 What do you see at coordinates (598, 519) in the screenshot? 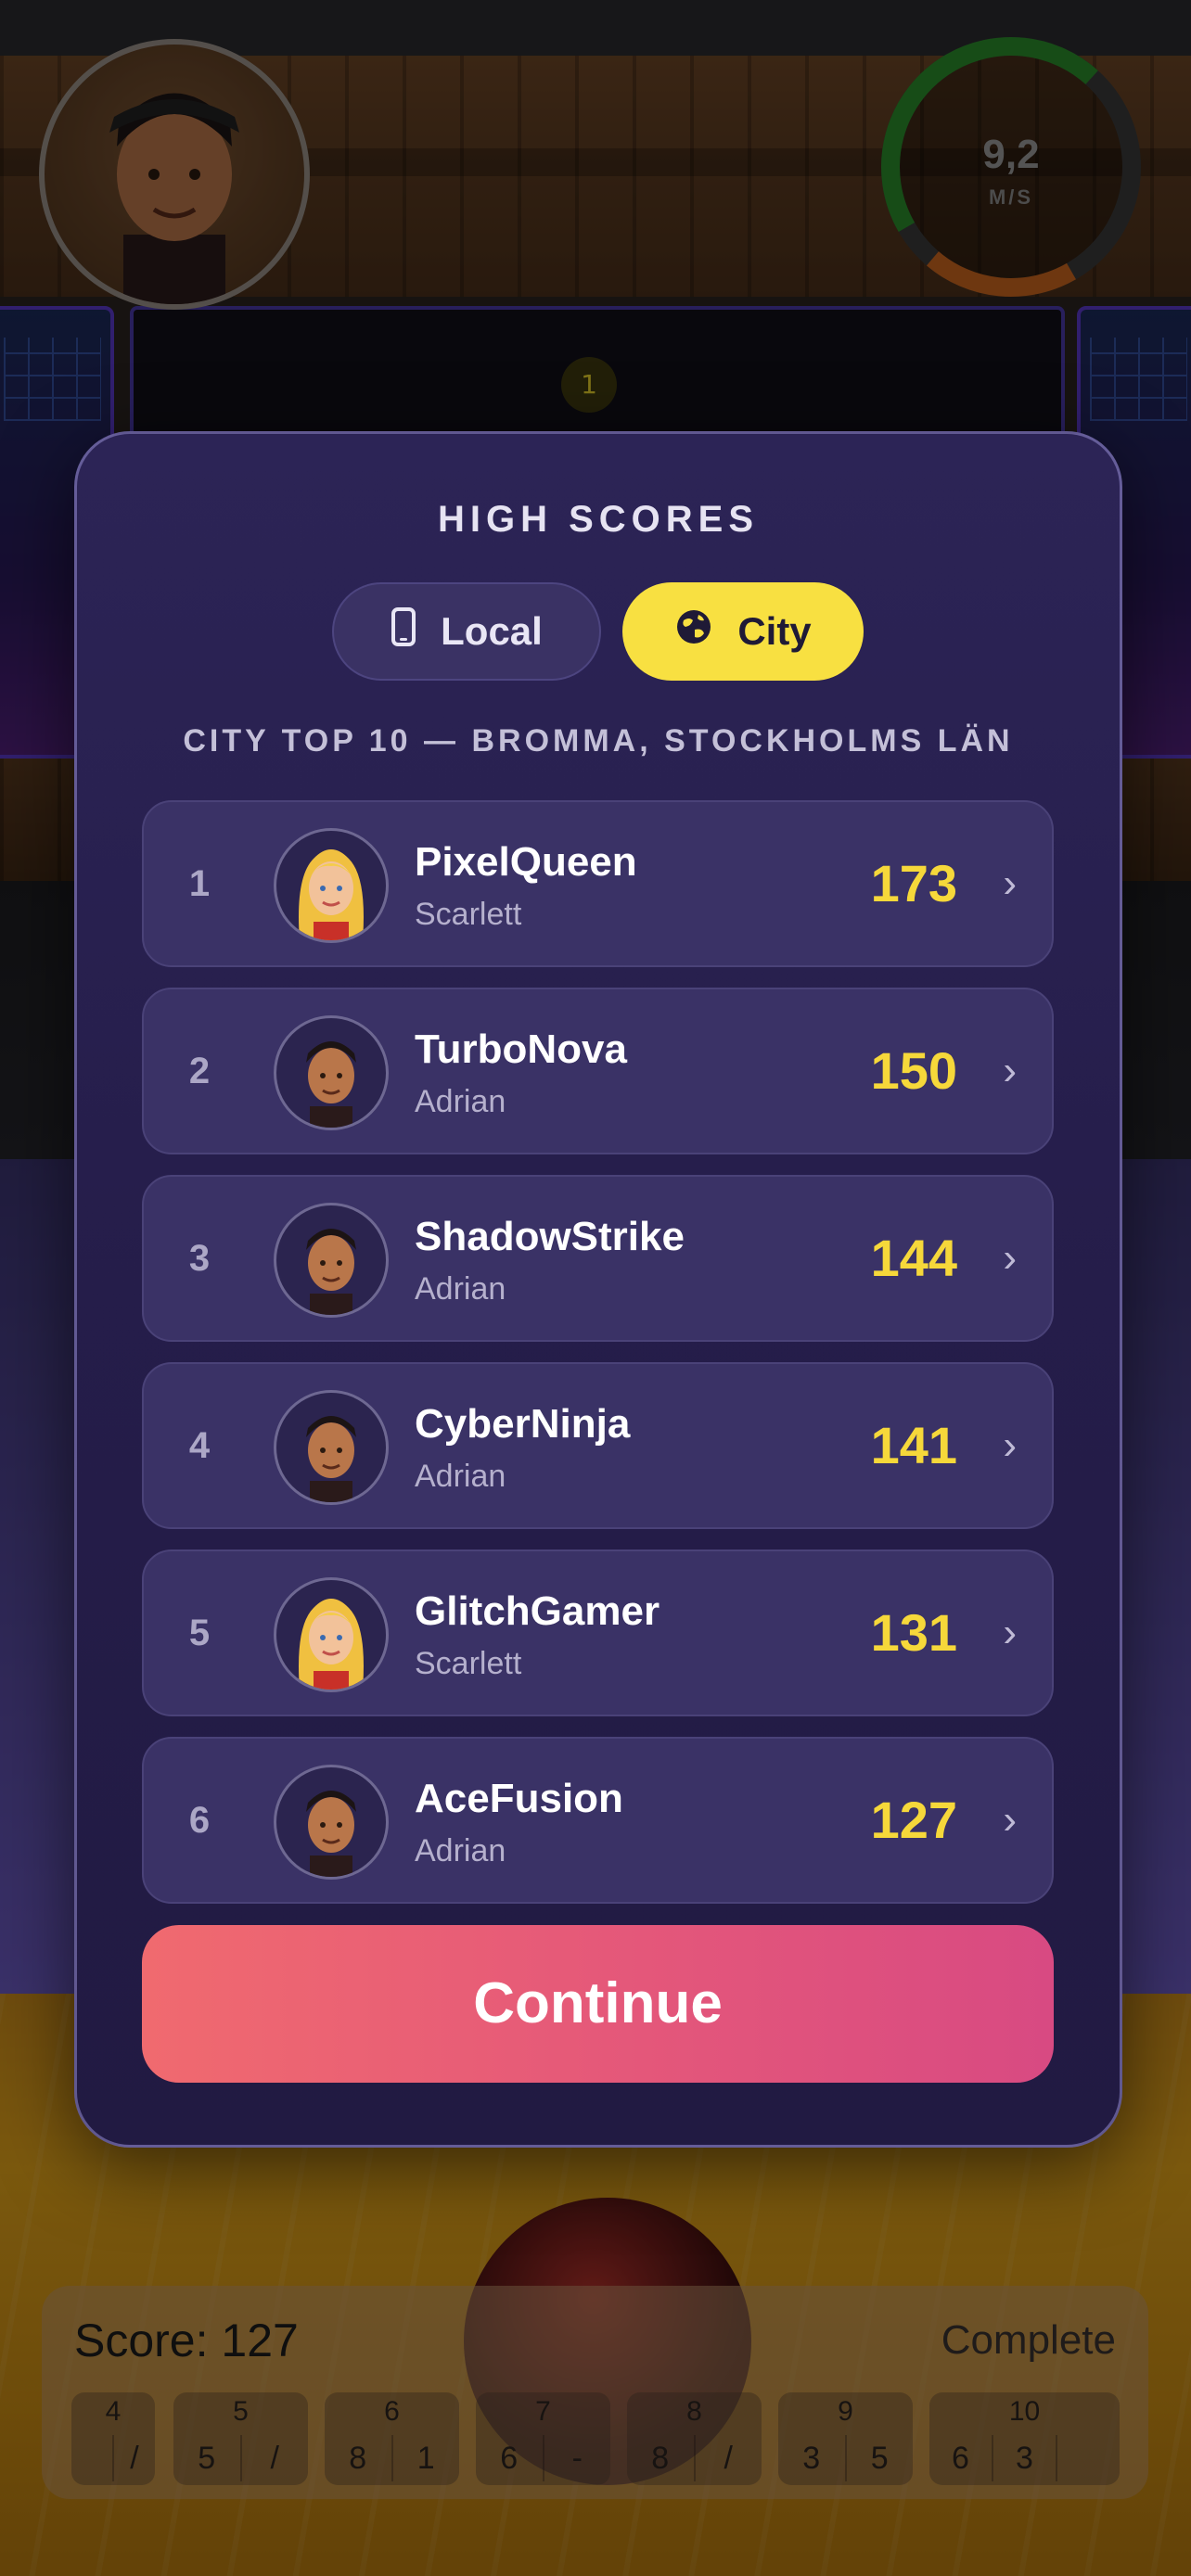
I see `modal-title: HIGH SCORES` at bounding box center [598, 519].